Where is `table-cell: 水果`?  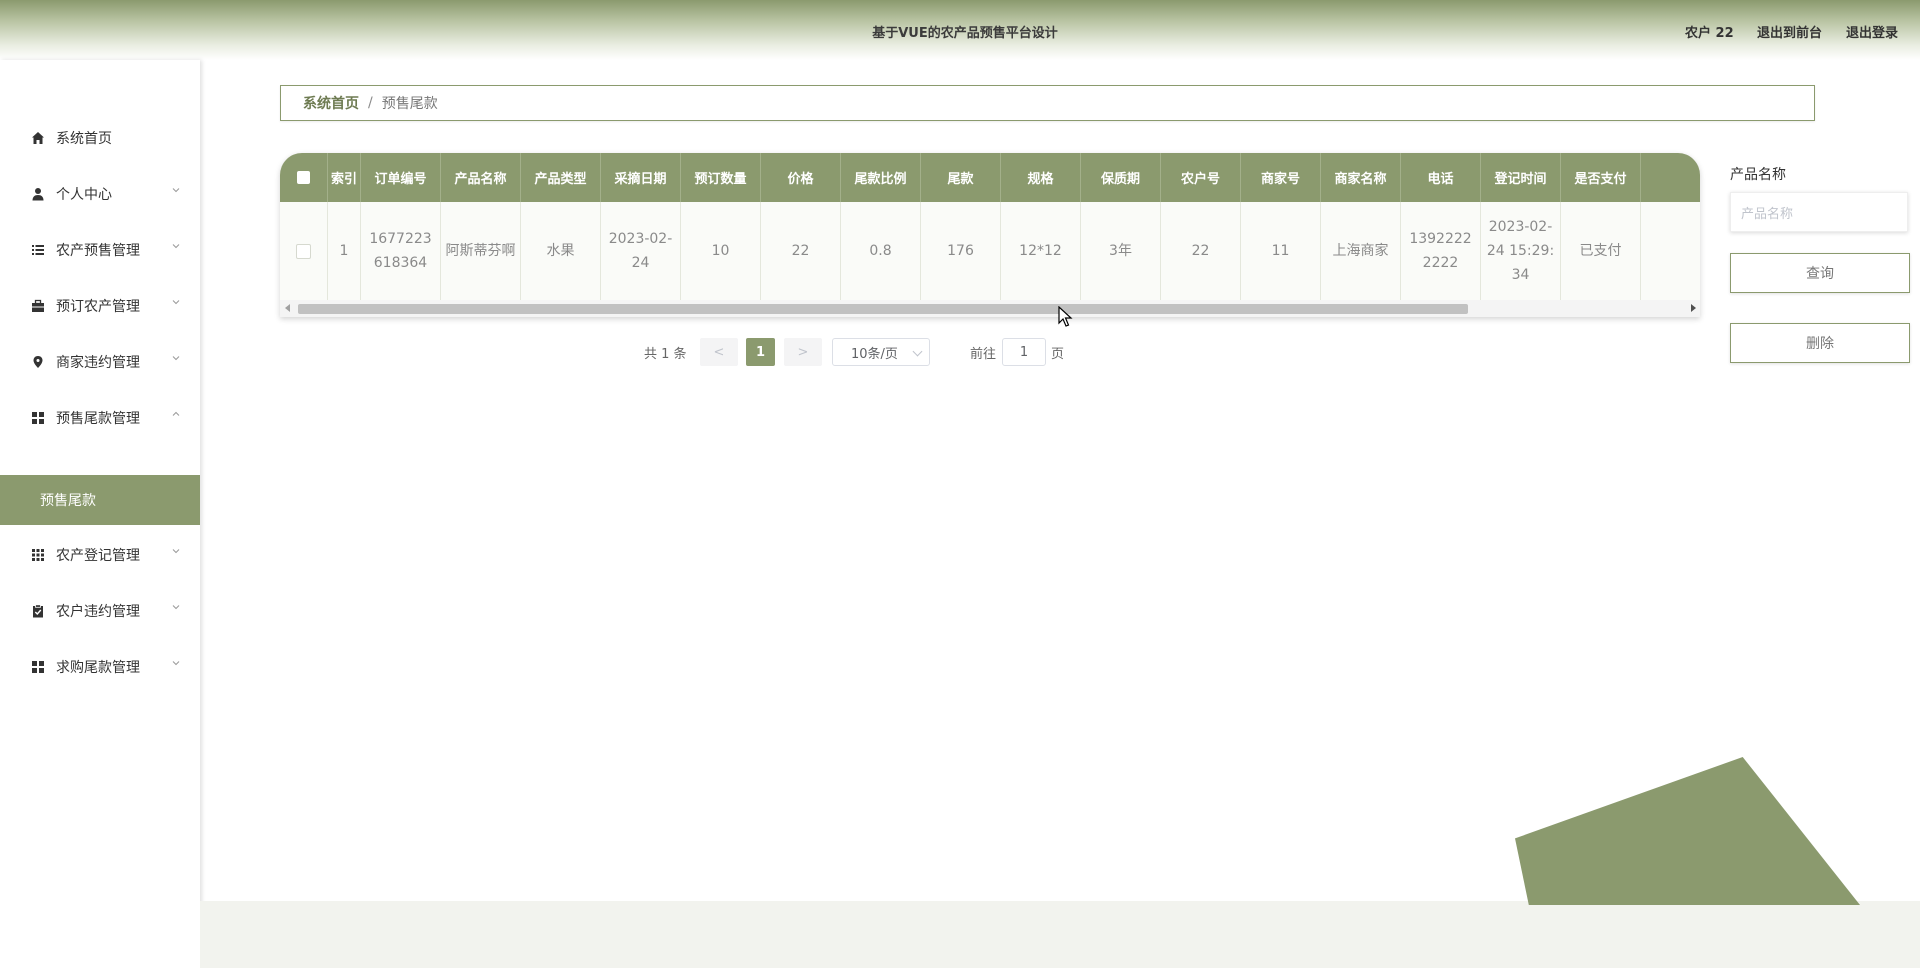 table-cell: 水果 is located at coordinates (561, 251).